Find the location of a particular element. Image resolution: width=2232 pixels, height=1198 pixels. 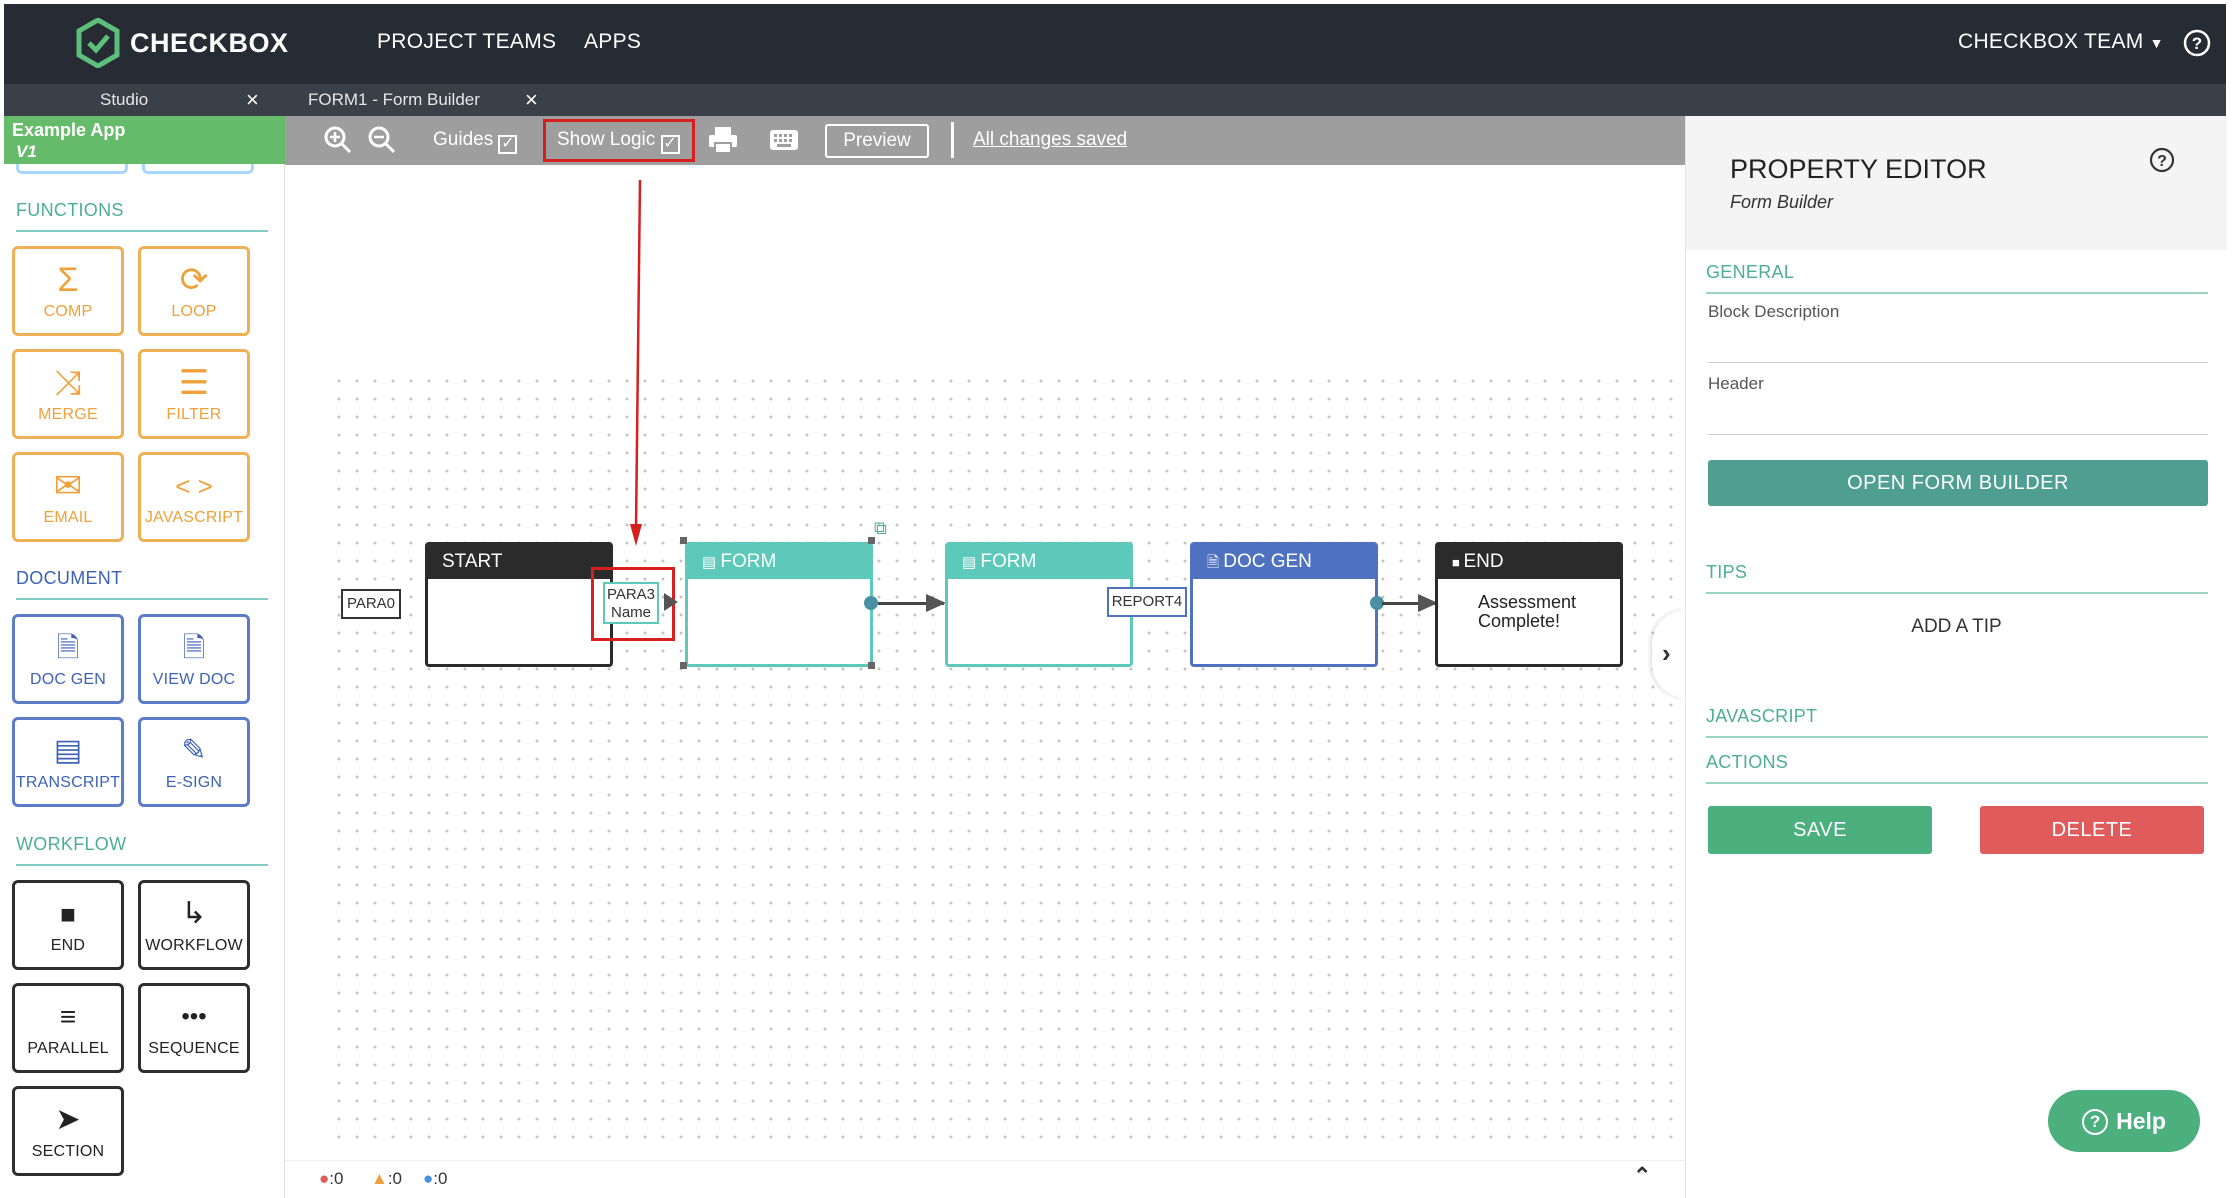

warning-count: ▲:0 is located at coordinates (386, 1179).